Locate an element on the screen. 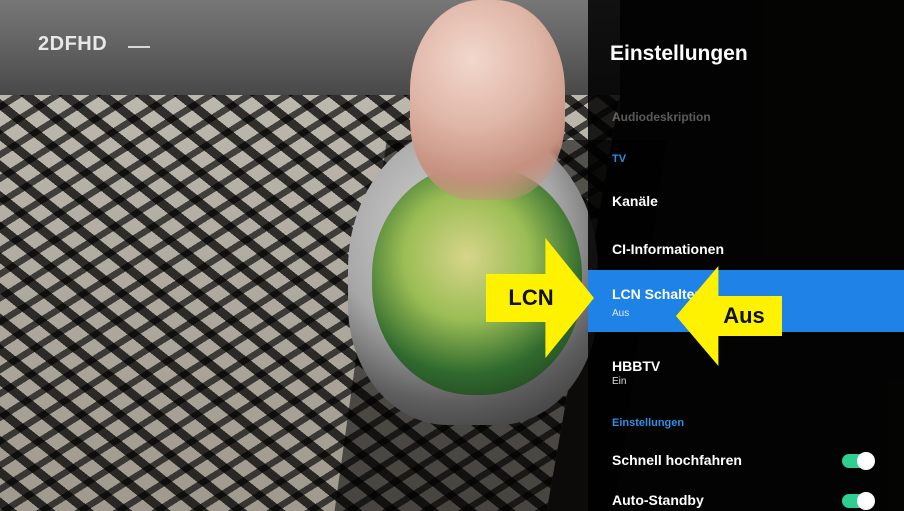 The image size is (904, 511). settings-item-label: Kanäle is located at coordinates (635, 201).